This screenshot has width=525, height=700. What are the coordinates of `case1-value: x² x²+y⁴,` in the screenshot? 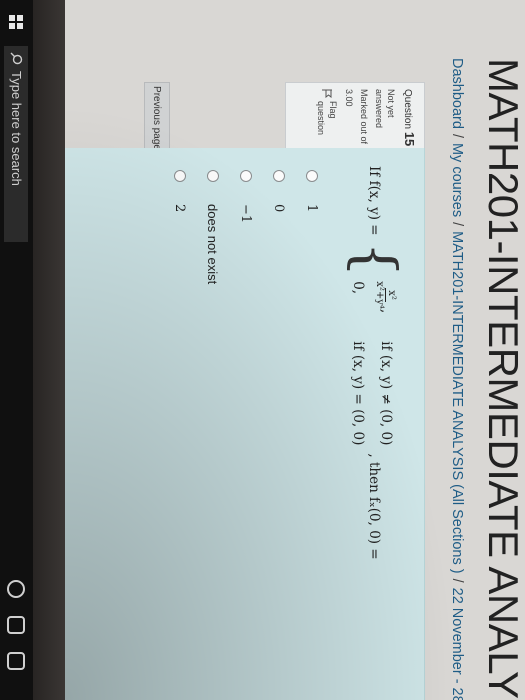 It's located at (386, 297).